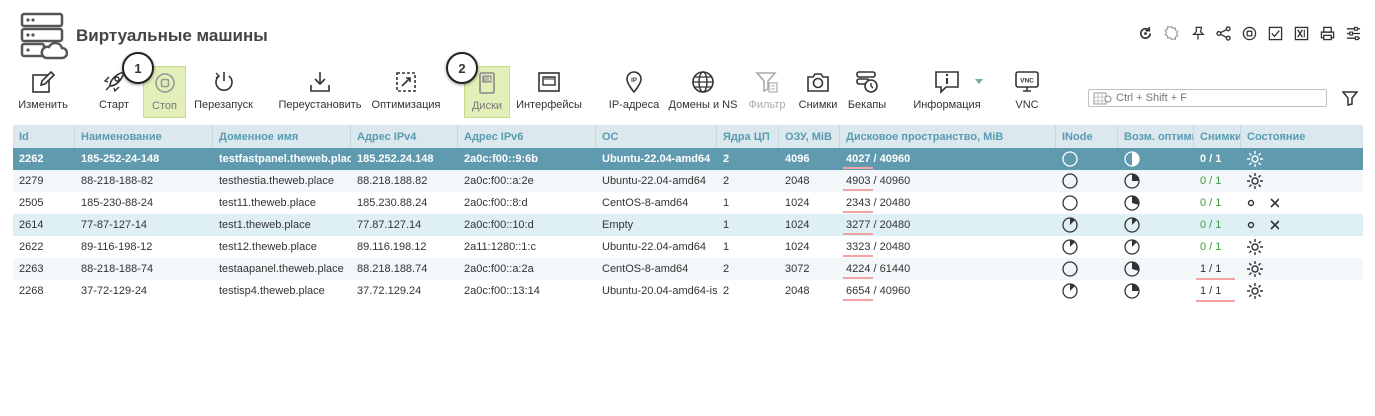 Image resolution: width=1375 pixels, height=416 pixels. I want to click on share-icon, so click(1223, 33).